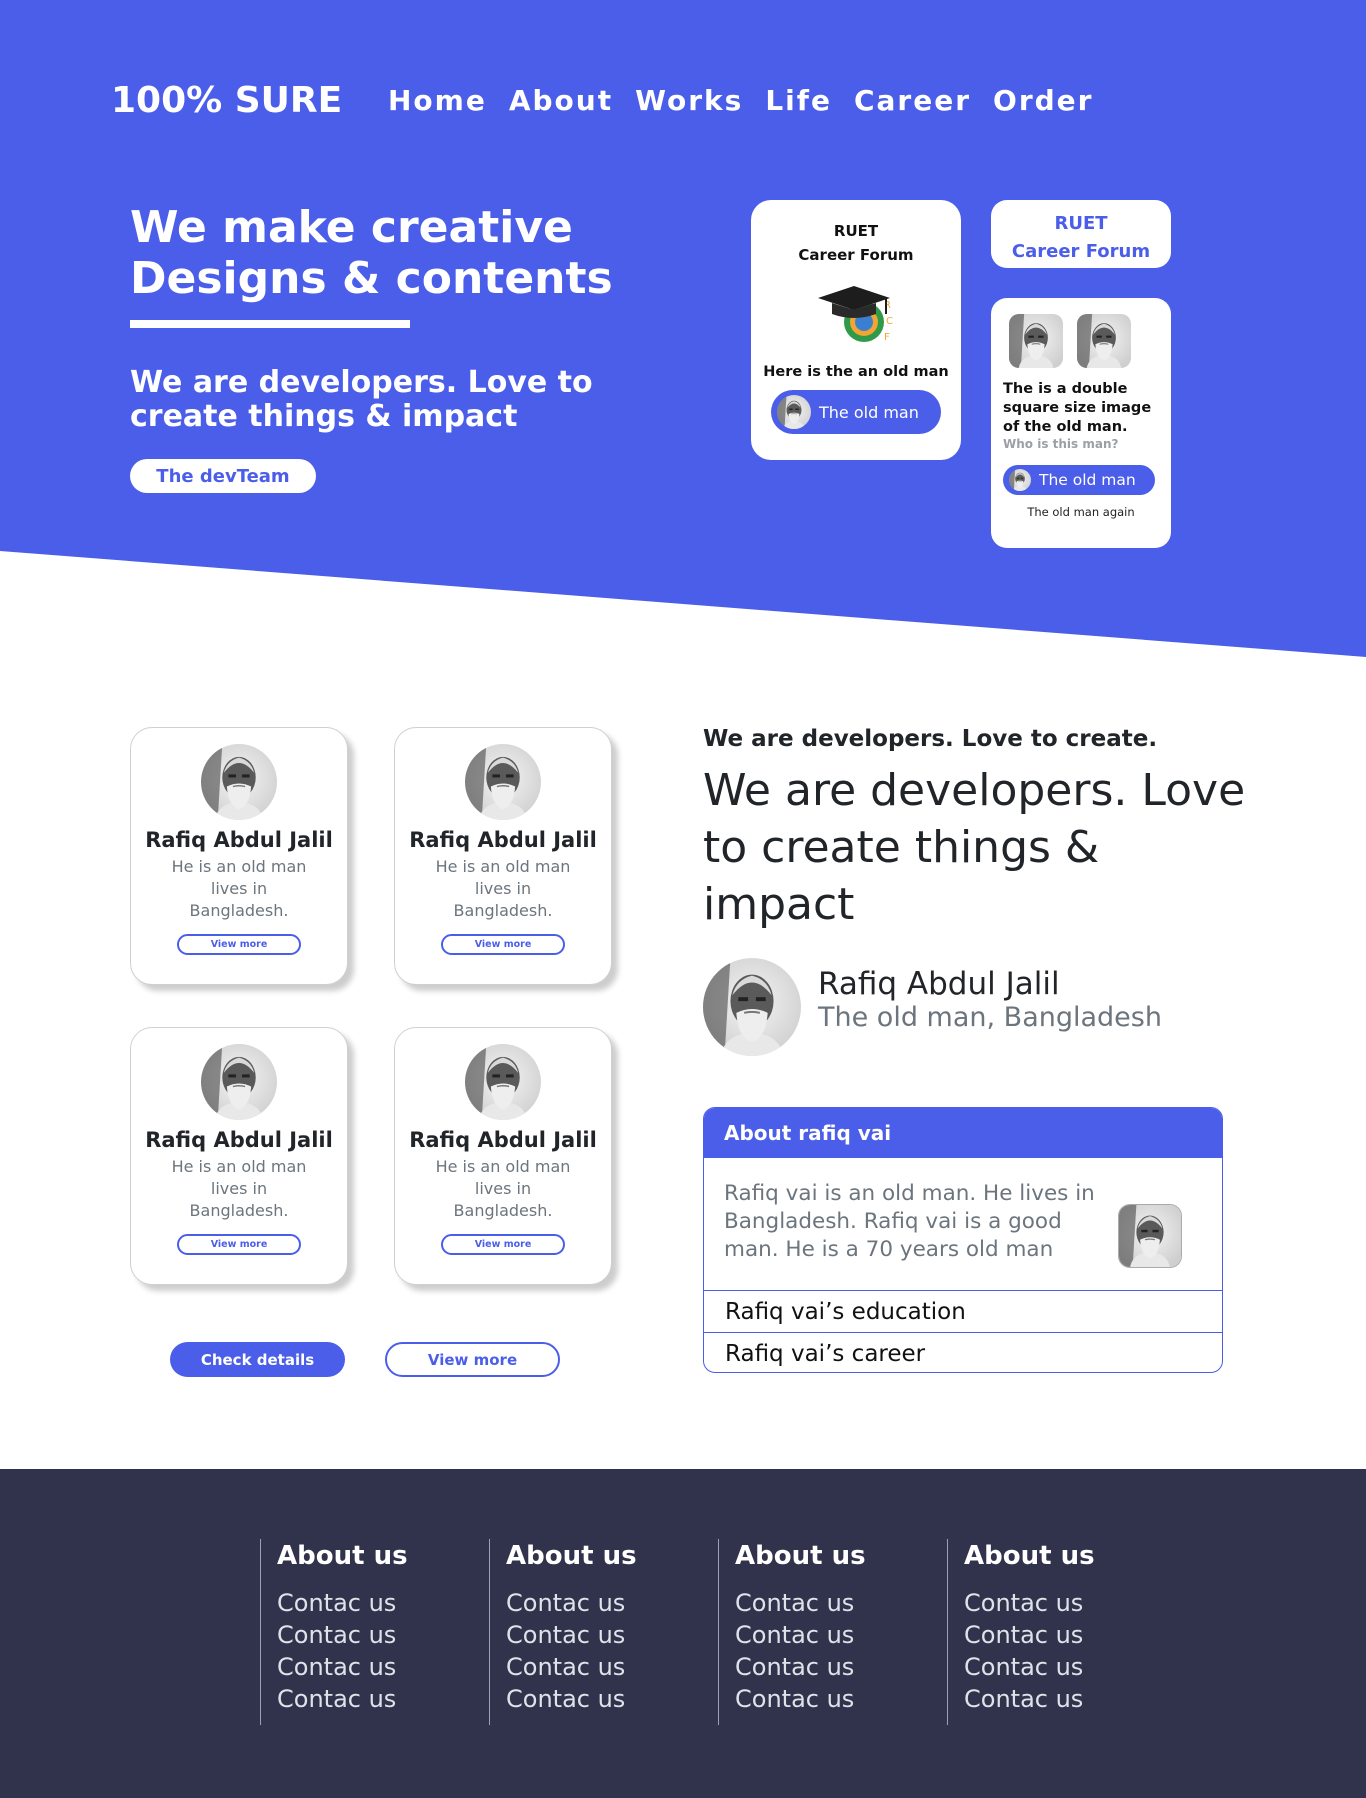 This screenshot has height=1798, width=1366. I want to click on person-name: Rafiq Abdul Jalil, so click(939, 984).